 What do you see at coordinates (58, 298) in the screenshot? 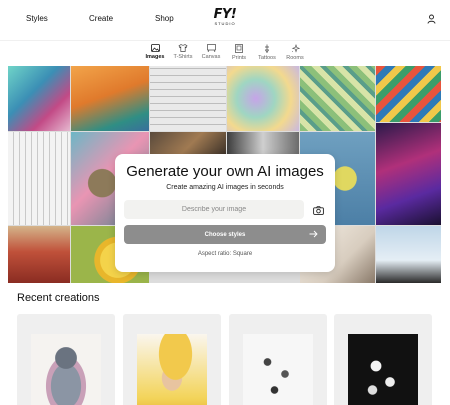
I see `recent-creations-heading: Recent creations` at bounding box center [58, 298].